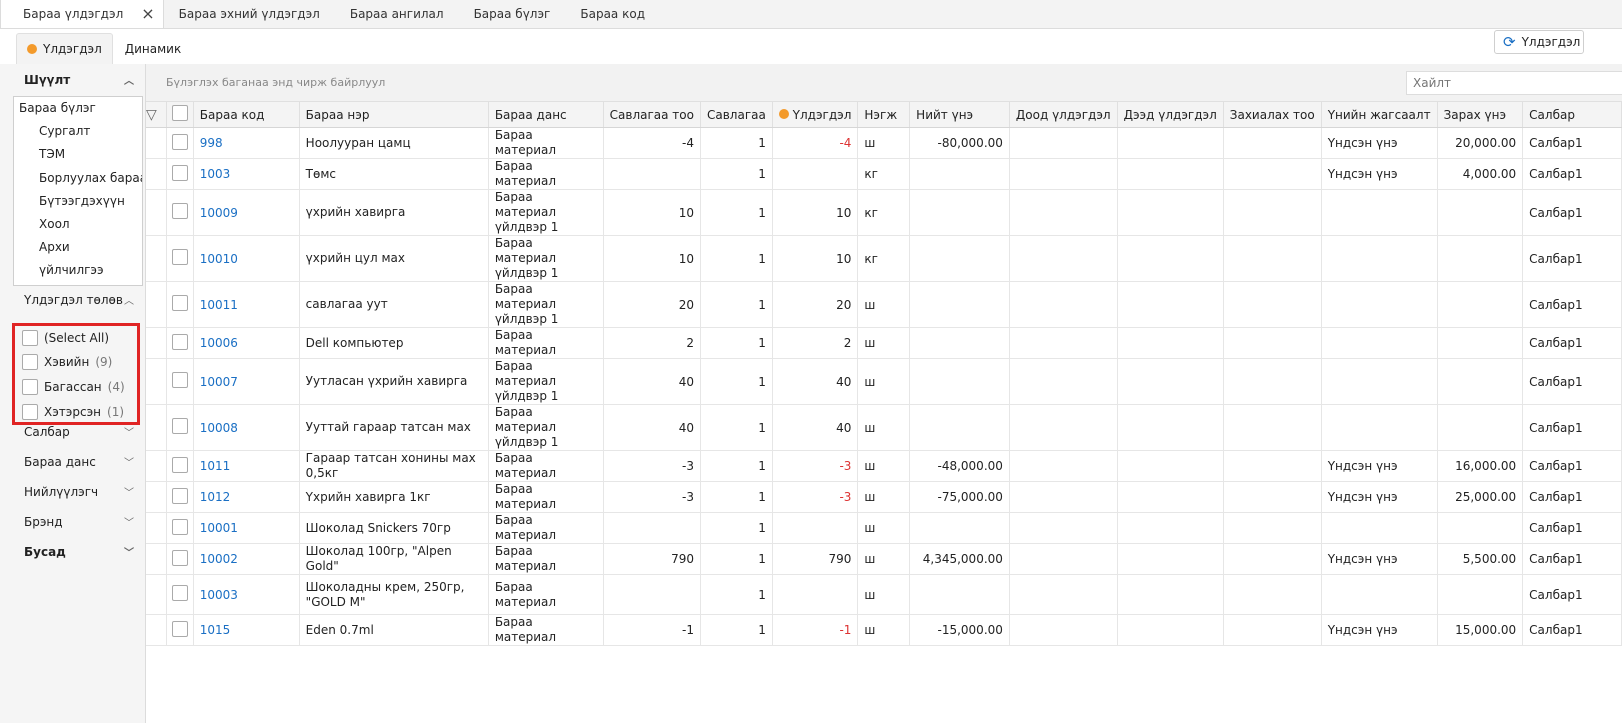 The height and width of the screenshot is (723, 1622). What do you see at coordinates (246, 466) in the screenshot?
I see `cell-code: 1011` at bounding box center [246, 466].